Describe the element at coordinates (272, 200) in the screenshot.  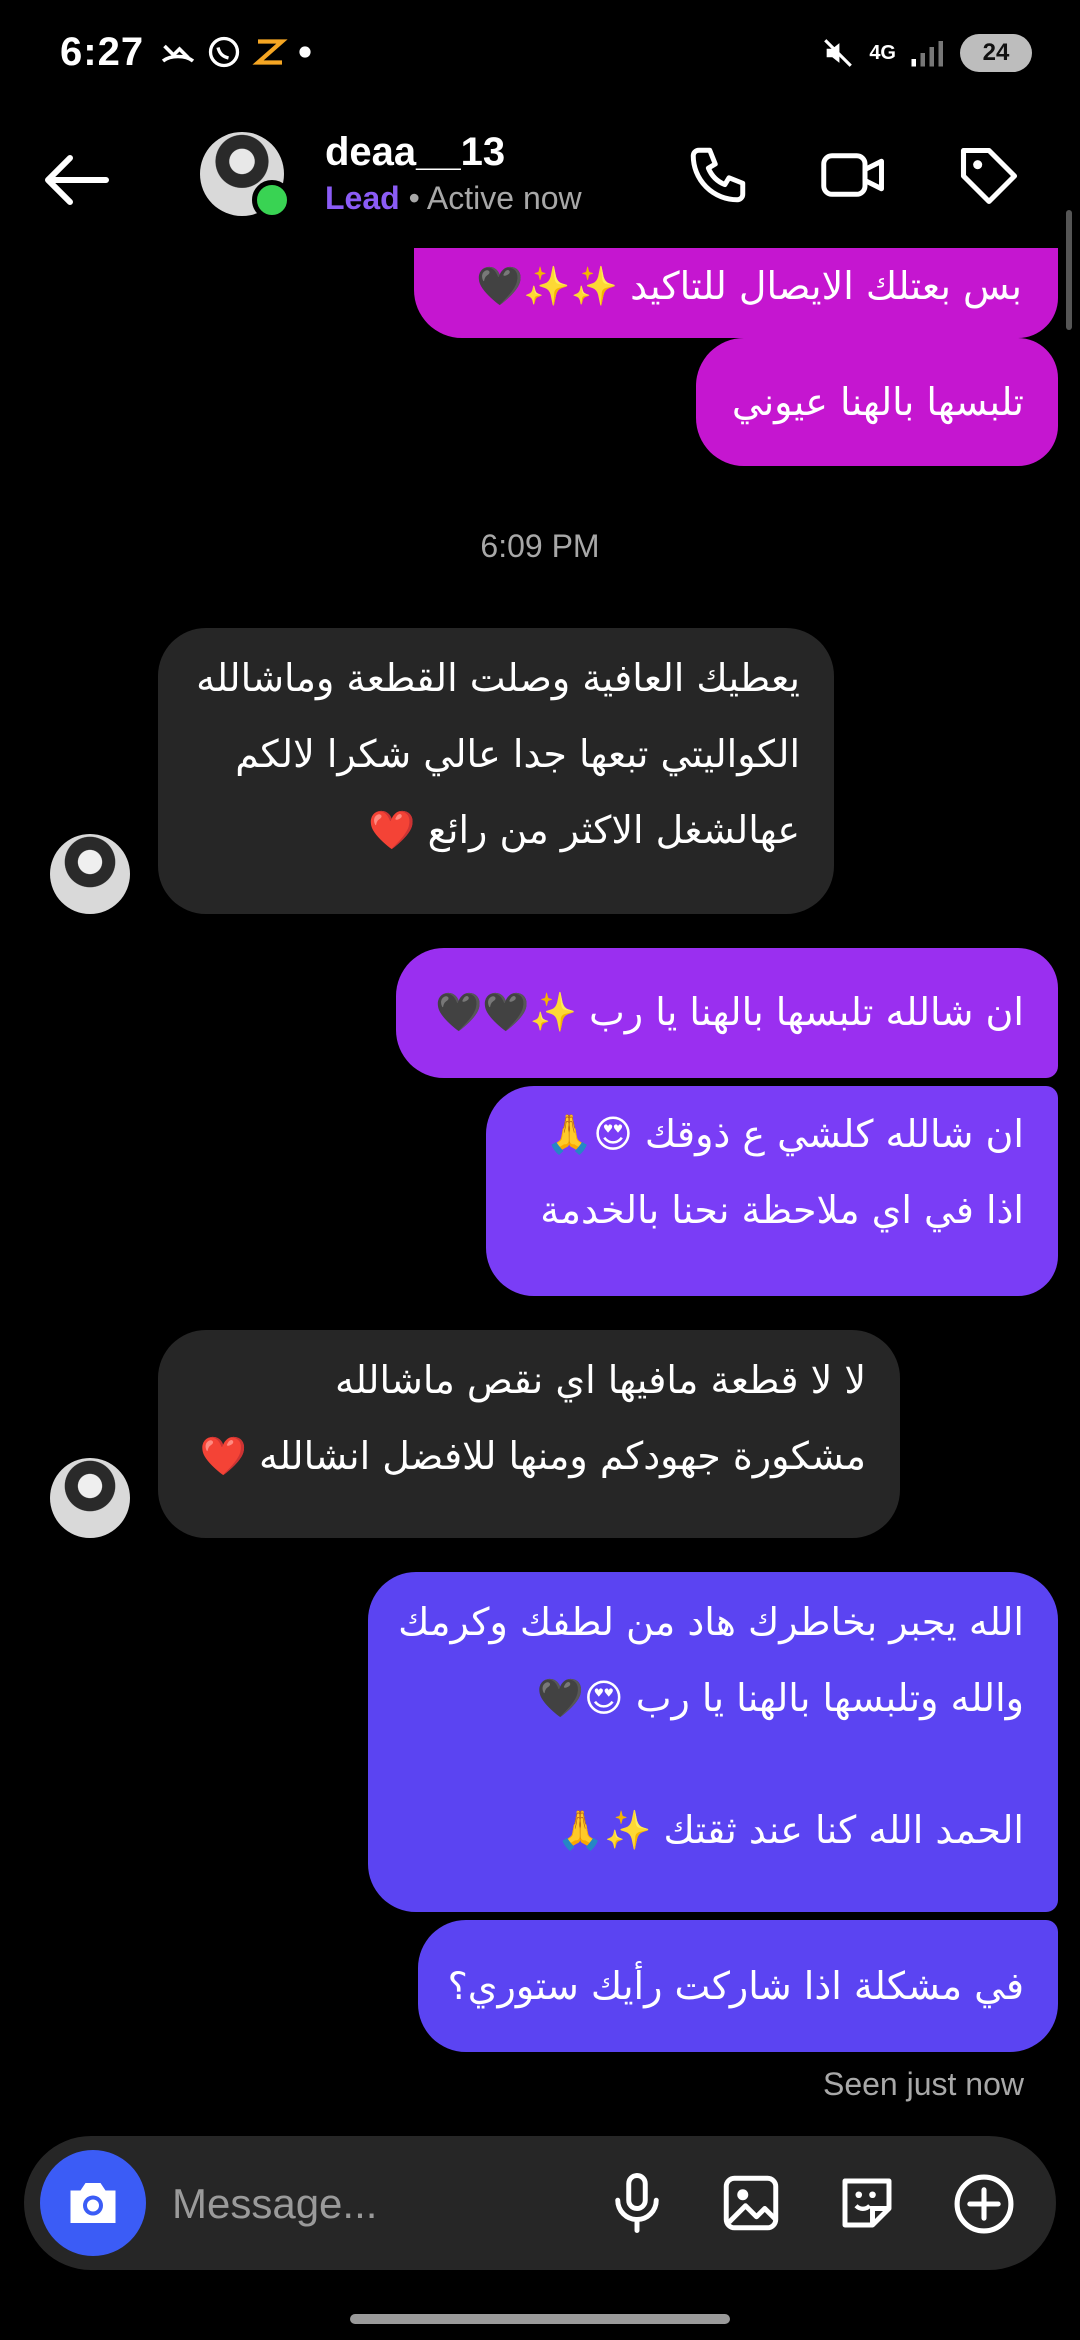
I see `online-indicator` at that location.